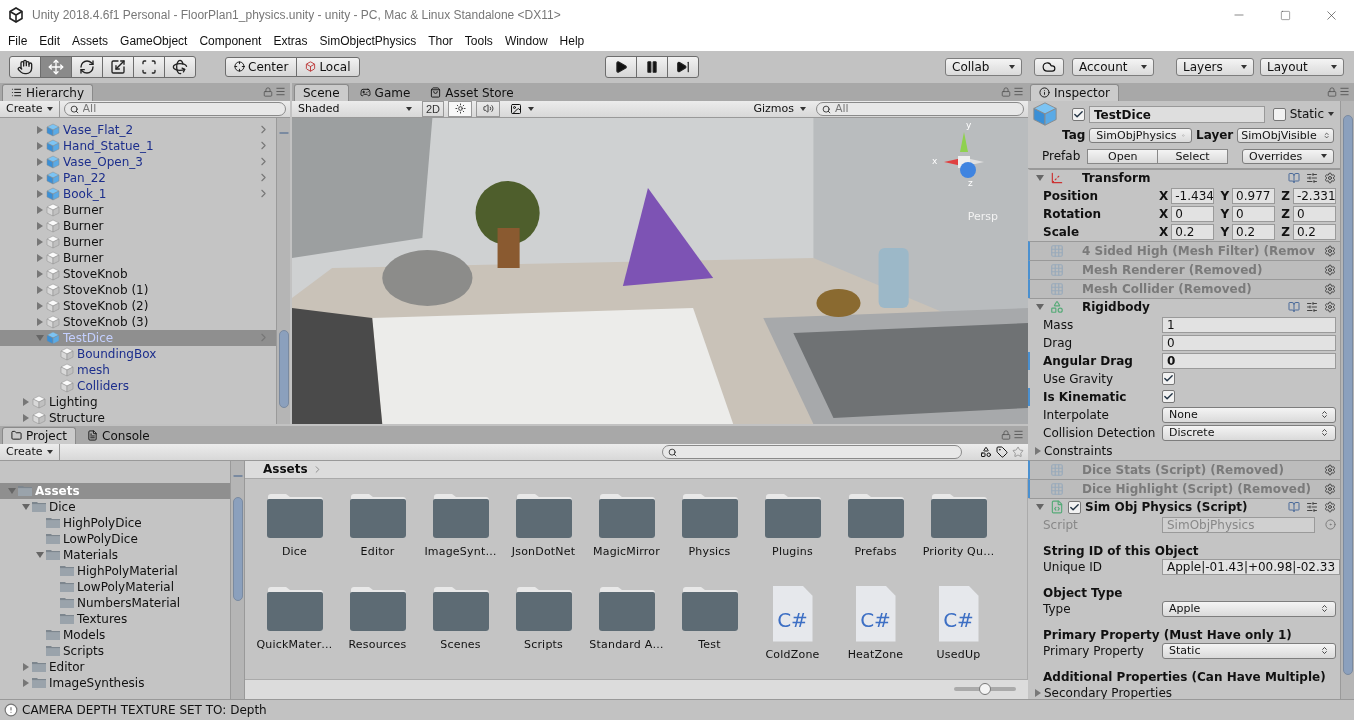 This screenshot has height=720, width=1354. Describe the element at coordinates (138, 353) in the screenshot. I see `hierarchy-item: BoundingBox` at that location.